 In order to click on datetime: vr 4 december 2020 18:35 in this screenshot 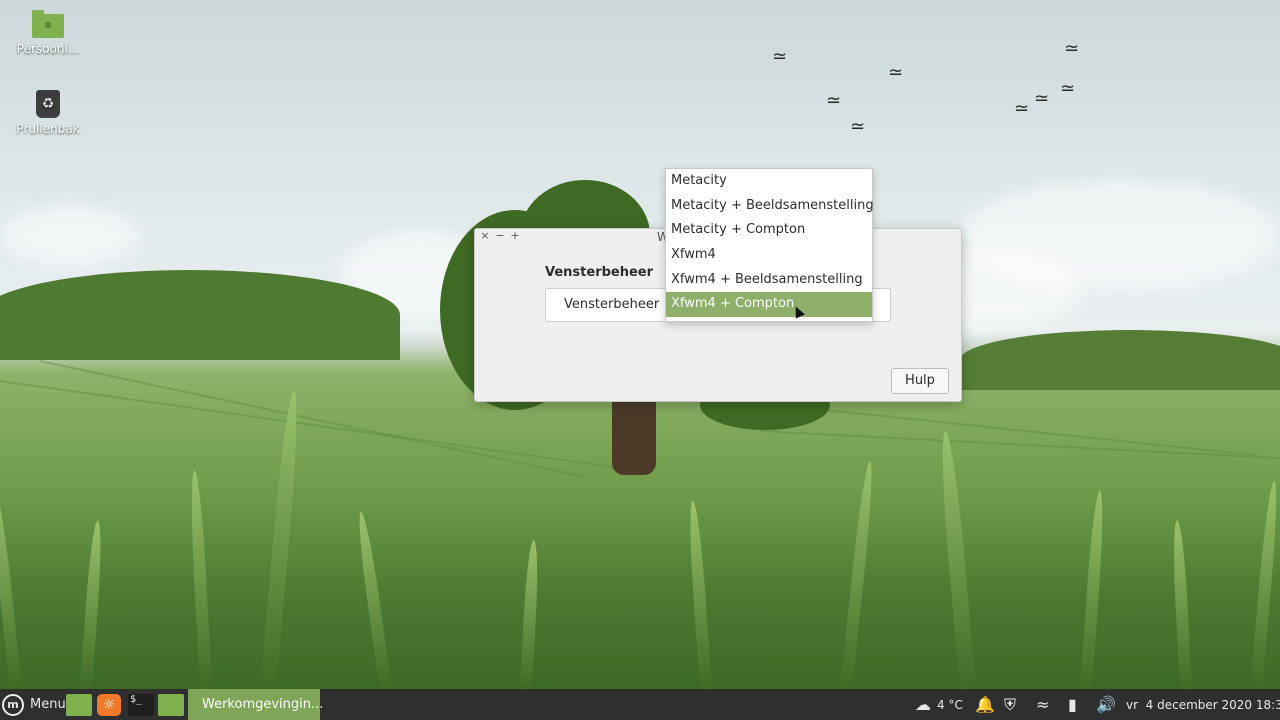, I will do `click(1203, 704)`.